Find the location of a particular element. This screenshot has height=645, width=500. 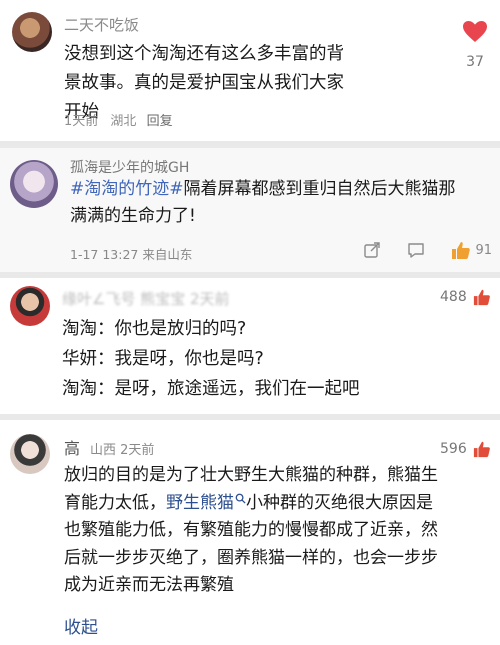

comment-text: #淘淘的竹迹#隔着屏幕都感到重归自然后大熊猫那 满满的生命力了! is located at coordinates (277, 203).